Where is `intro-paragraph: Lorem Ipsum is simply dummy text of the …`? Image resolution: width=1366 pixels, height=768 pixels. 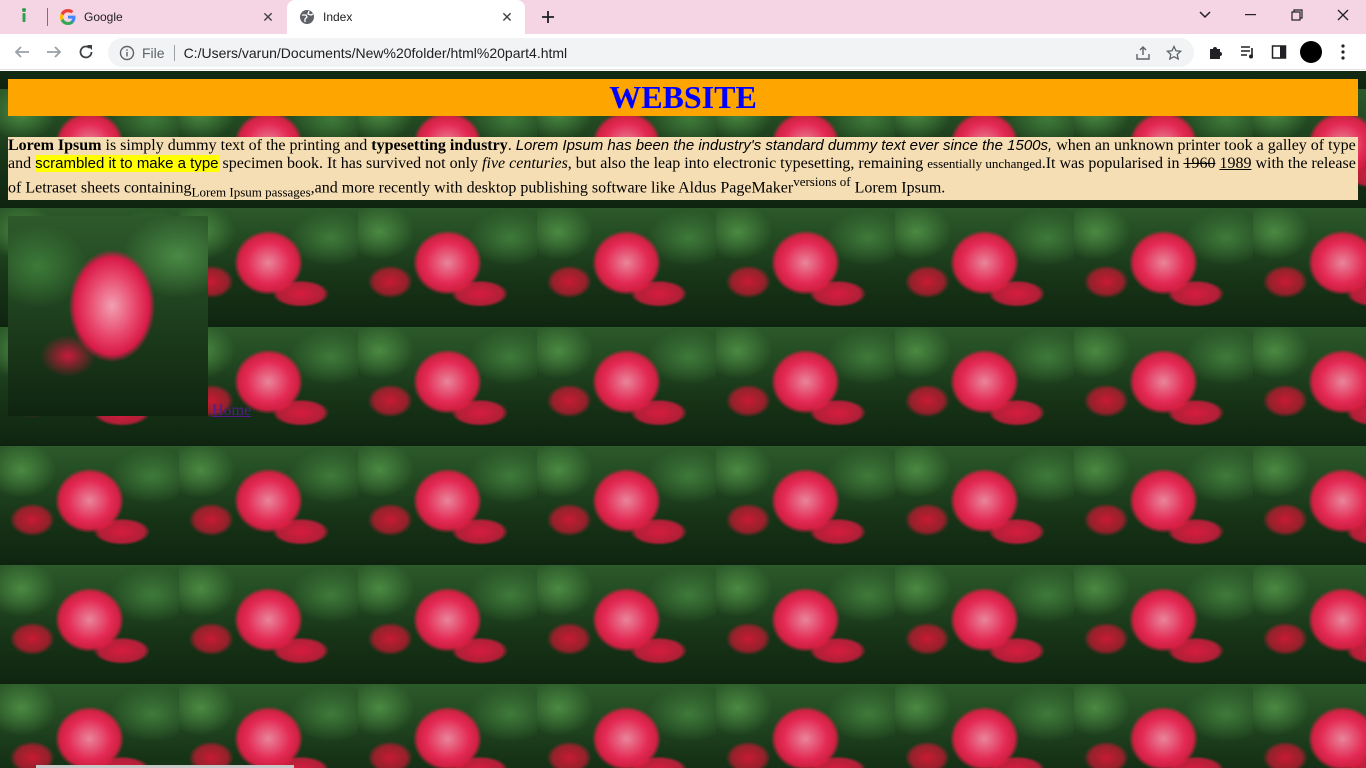 intro-paragraph: Lorem Ipsum is simply dummy text of the … is located at coordinates (683, 168).